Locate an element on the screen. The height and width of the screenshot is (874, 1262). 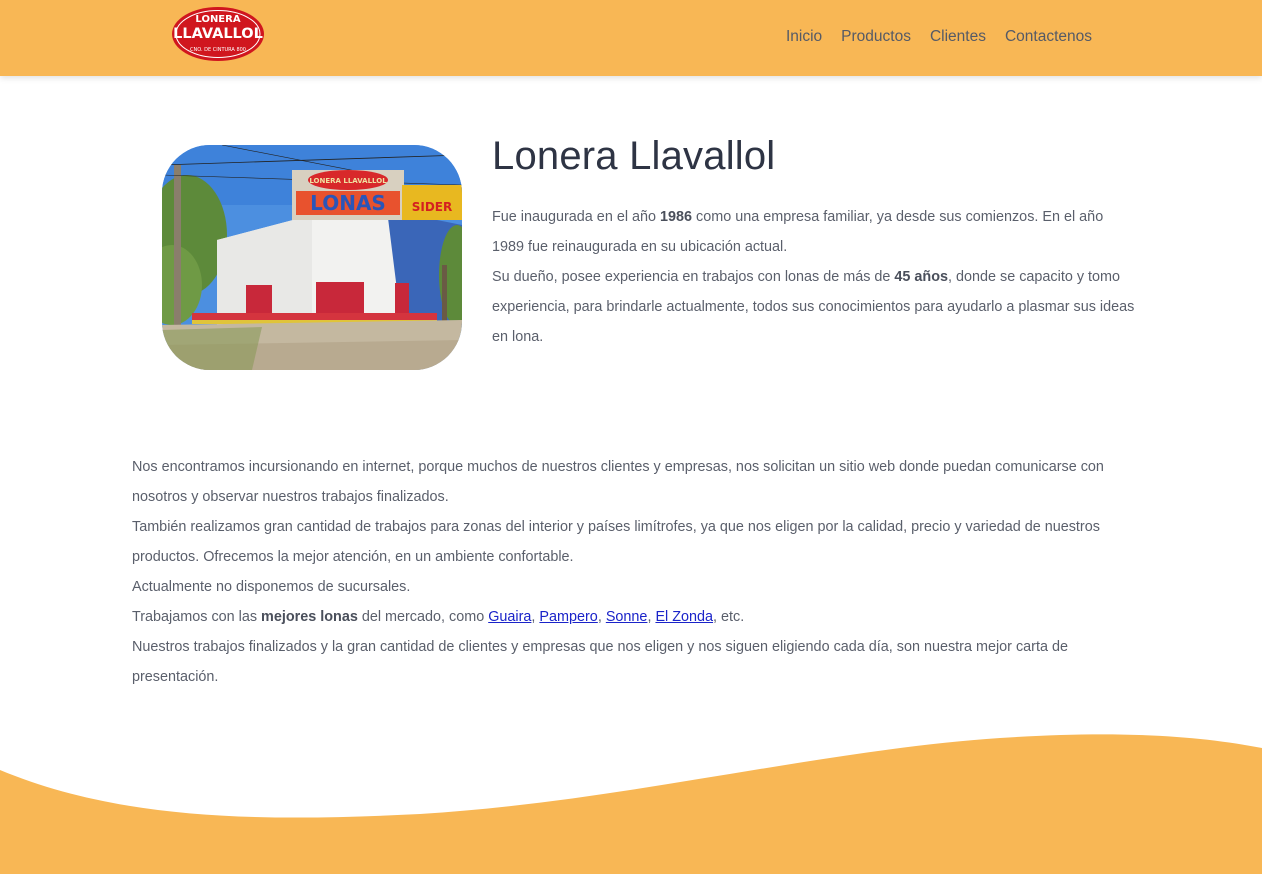
brand-link-guaira: Guaira is located at coordinates (509, 617).